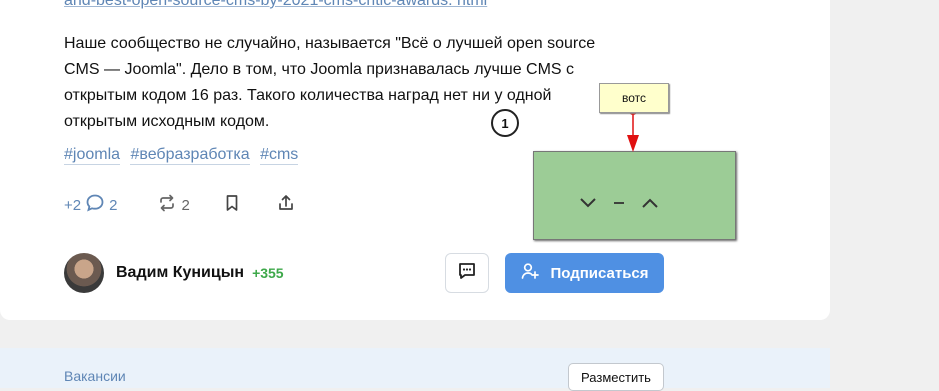  What do you see at coordinates (185, 205) in the screenshot?
I see `repost-count: 2` at bounding box center [185, 205].